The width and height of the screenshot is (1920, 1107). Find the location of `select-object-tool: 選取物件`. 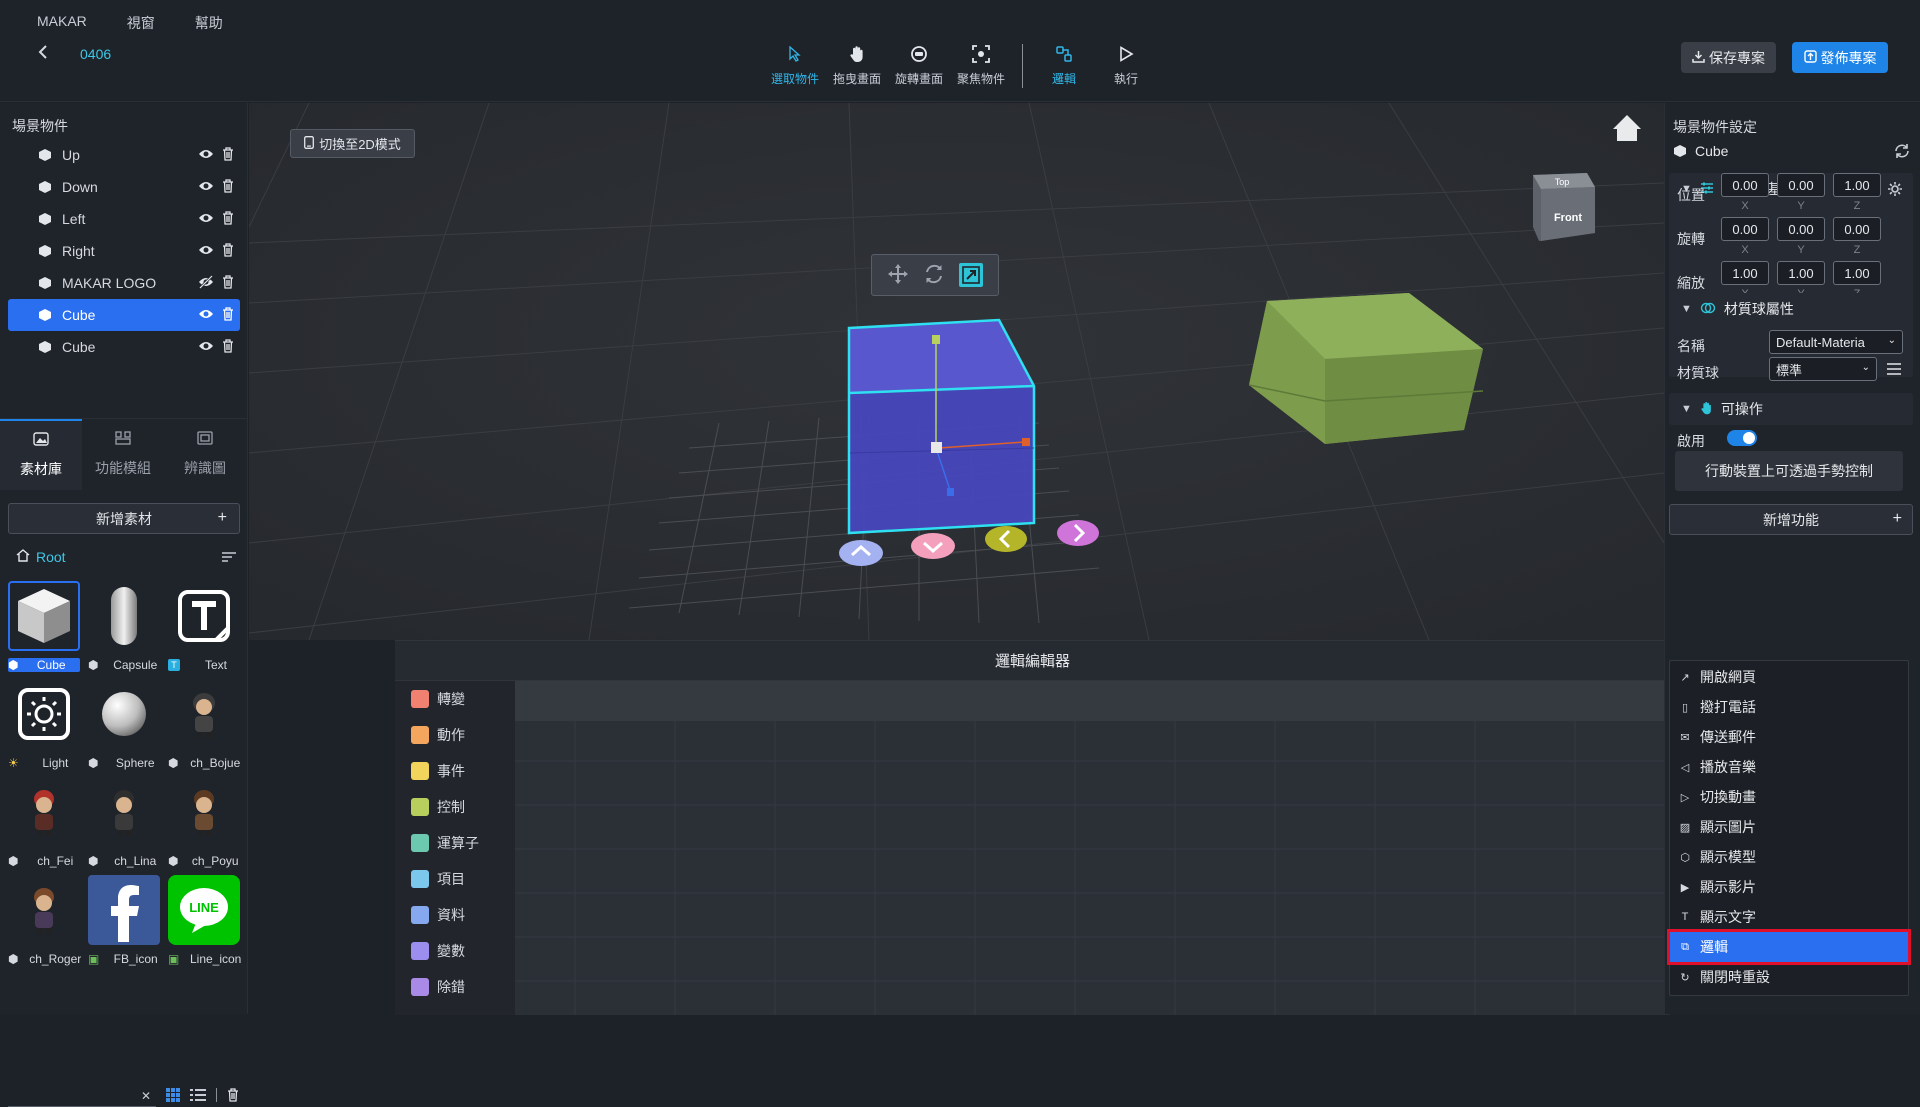

select-object-tool: 選取物件 is located at coordinates (795, 68).